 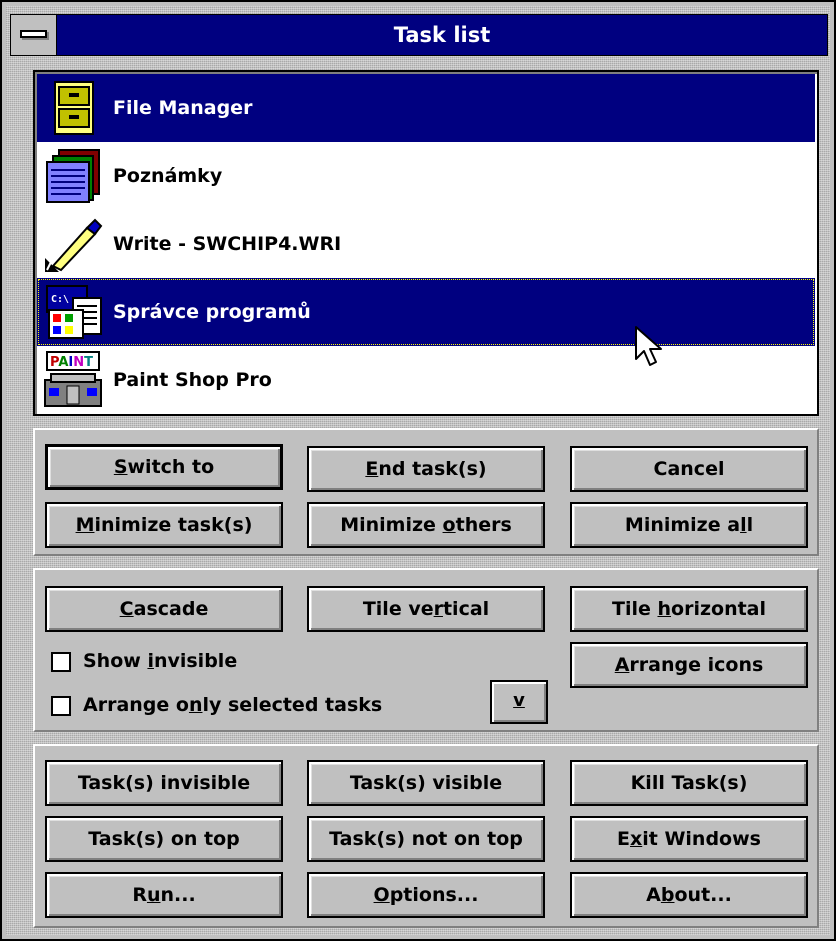 What do you see at coordinates (648, 346) in the screenshot?
I see `mouse-pointer-icon` at bounding box center [648, 346].